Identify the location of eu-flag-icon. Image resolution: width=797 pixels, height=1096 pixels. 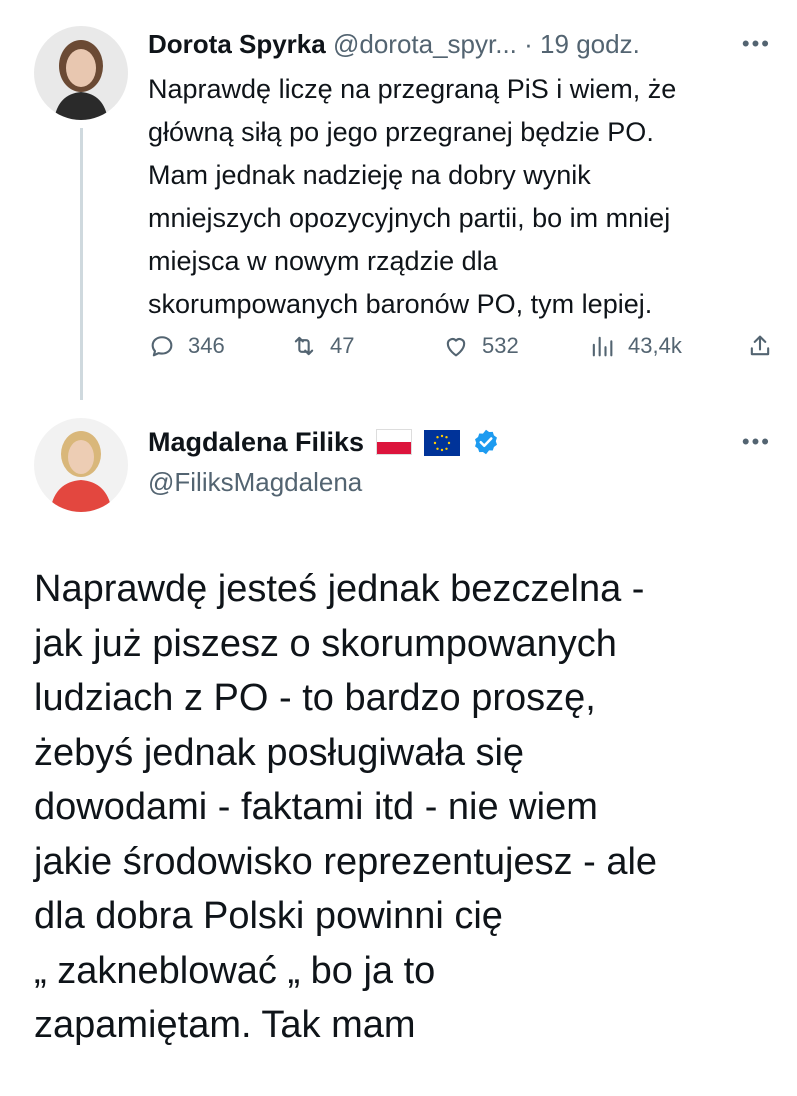
(442, 442).